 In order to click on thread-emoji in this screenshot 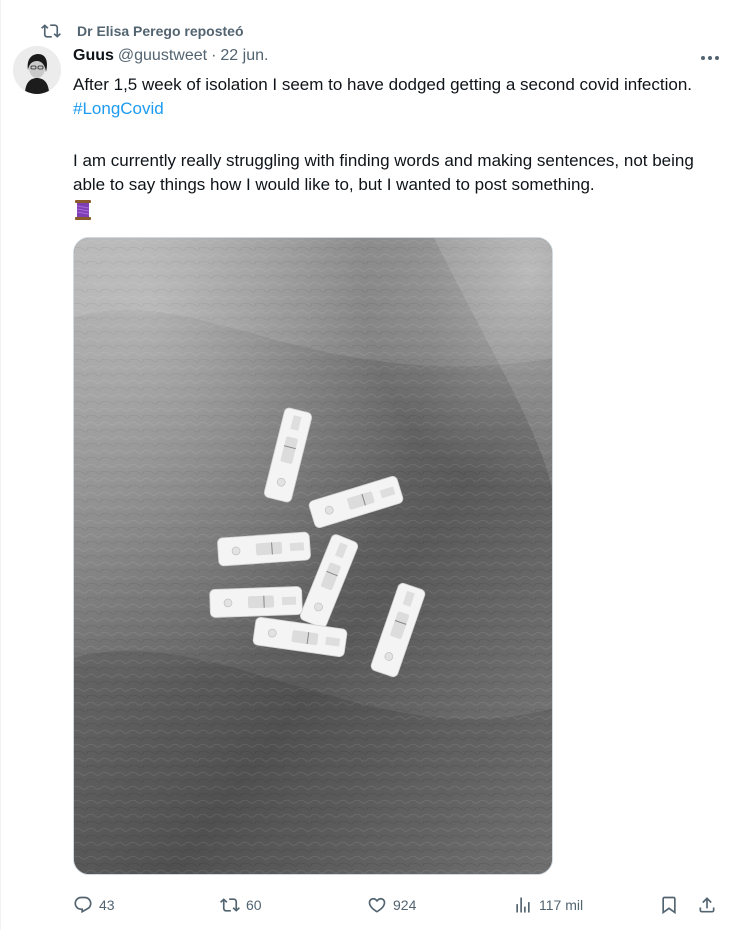, I will do `click(83, 210)`.